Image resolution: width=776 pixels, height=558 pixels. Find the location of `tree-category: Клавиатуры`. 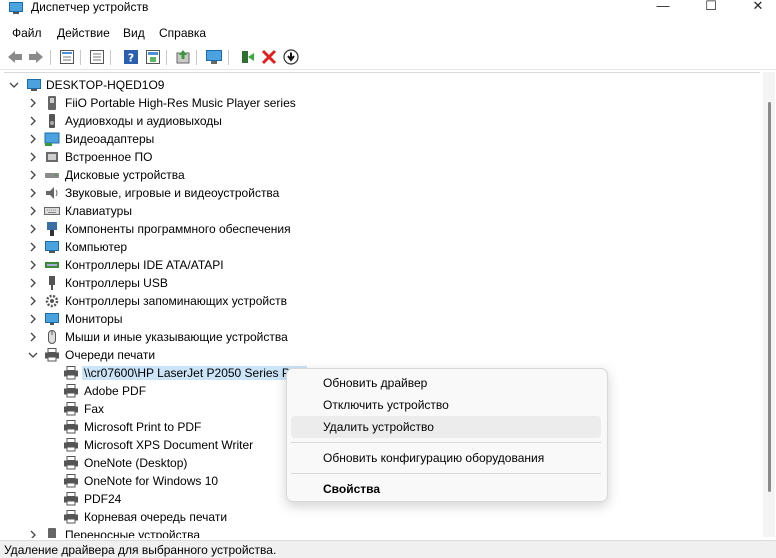

tree-category: Клавиатуры is located at coordinates (374, 211).